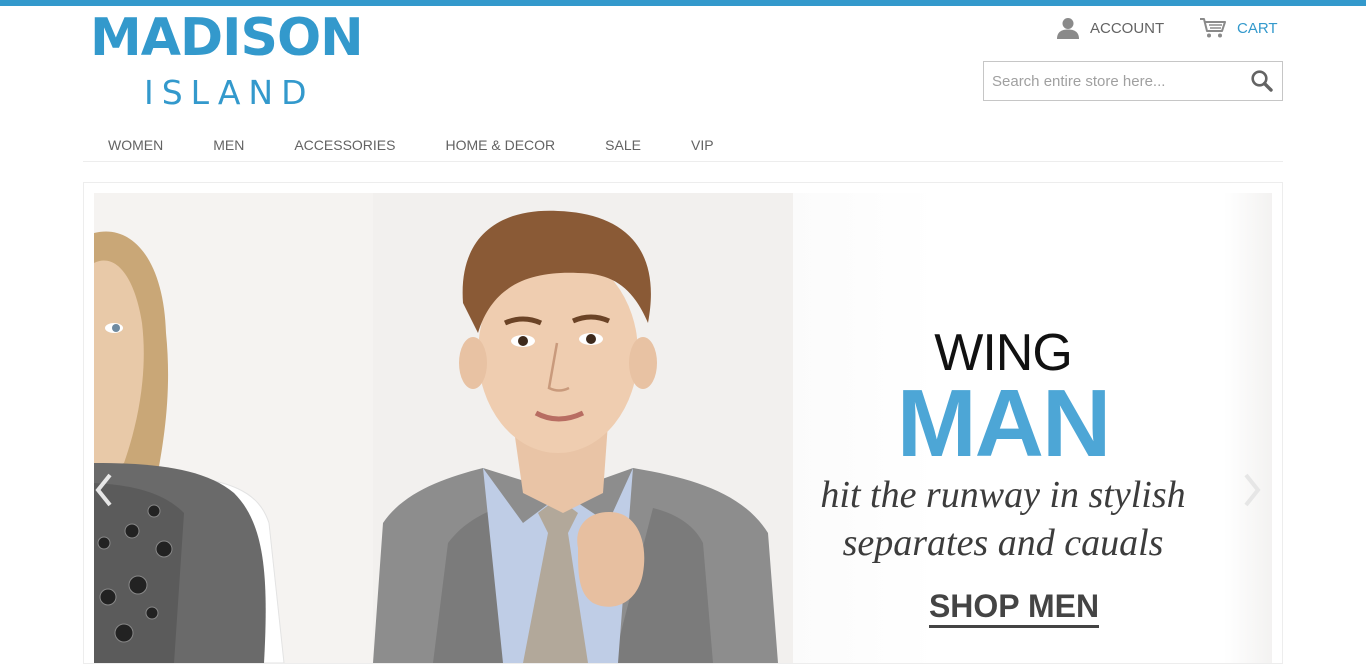 The width and height of the screenshot is (1366, 664). I want to click on hero-tagline-line-1: hit the runway in stylish, so click(1003, 495).